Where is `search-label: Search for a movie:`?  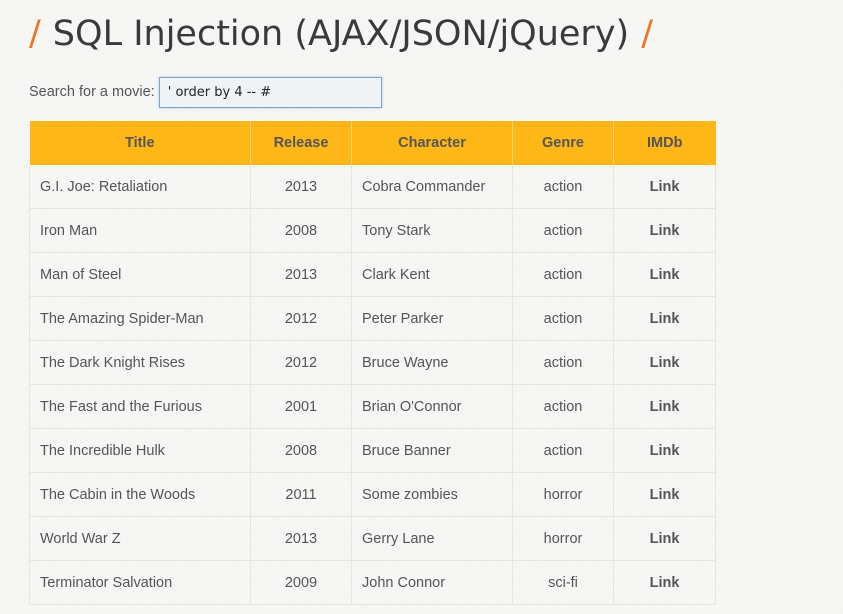 search-label: Search for a movie: is located at coordinates (92, 92).